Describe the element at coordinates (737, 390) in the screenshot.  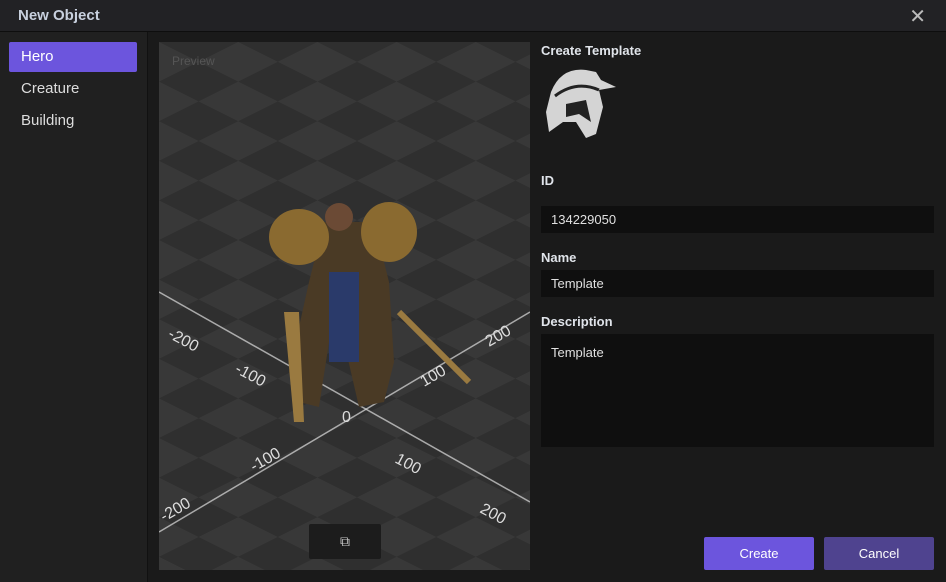
I see `description-field: Template` at that location.